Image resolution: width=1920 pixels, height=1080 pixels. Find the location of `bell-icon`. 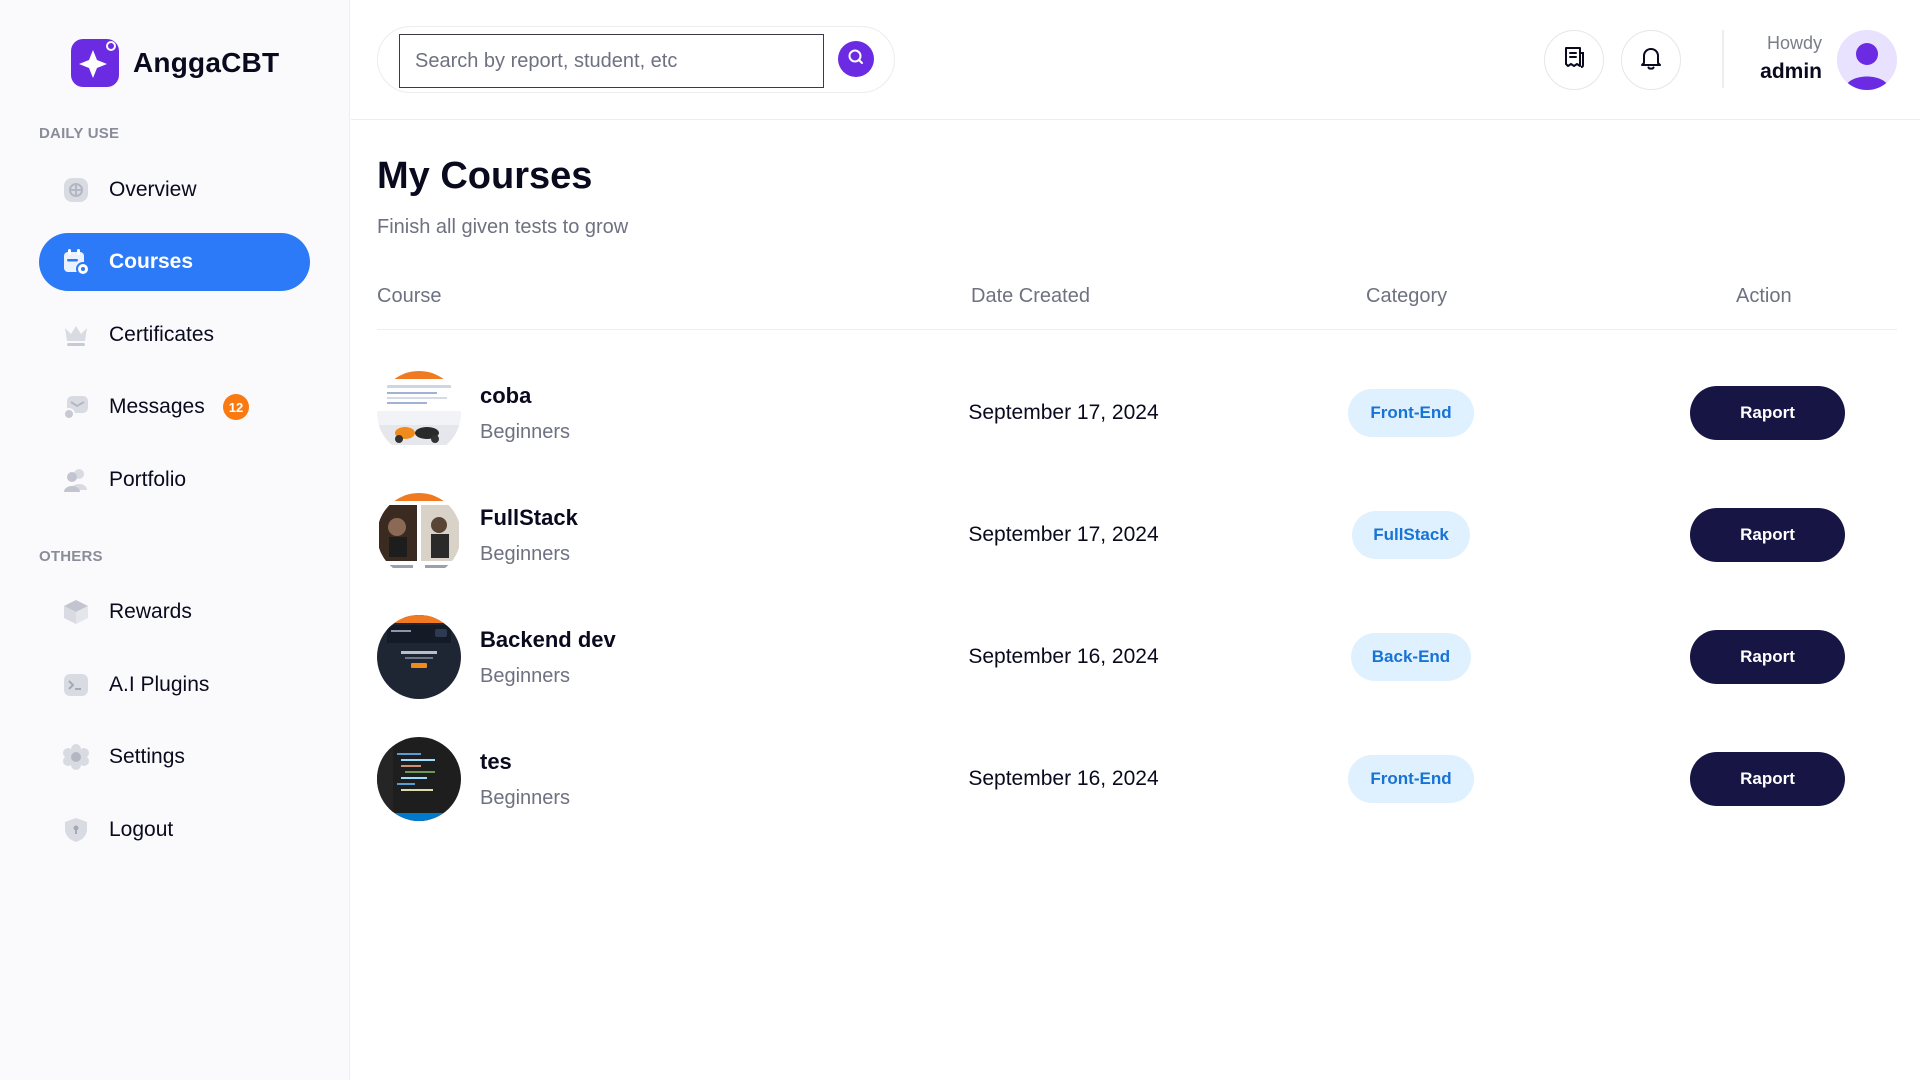

bell-icon is located at coordinates (1651, 60).